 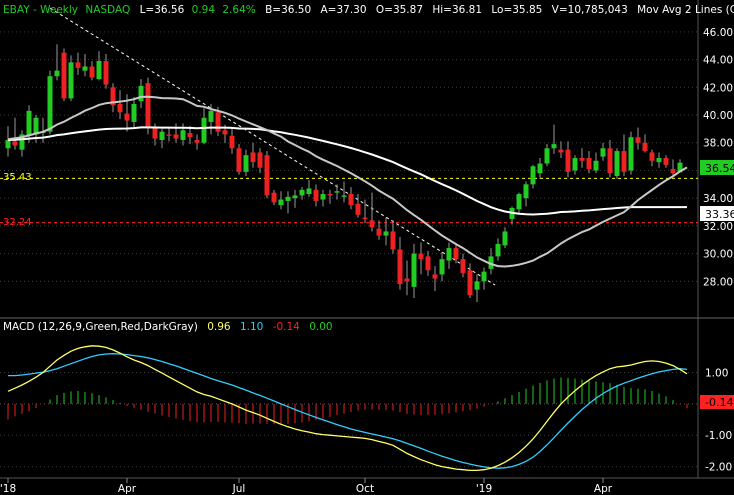 I want to click on header-last: L=36.56, so click(x=162, y=10).